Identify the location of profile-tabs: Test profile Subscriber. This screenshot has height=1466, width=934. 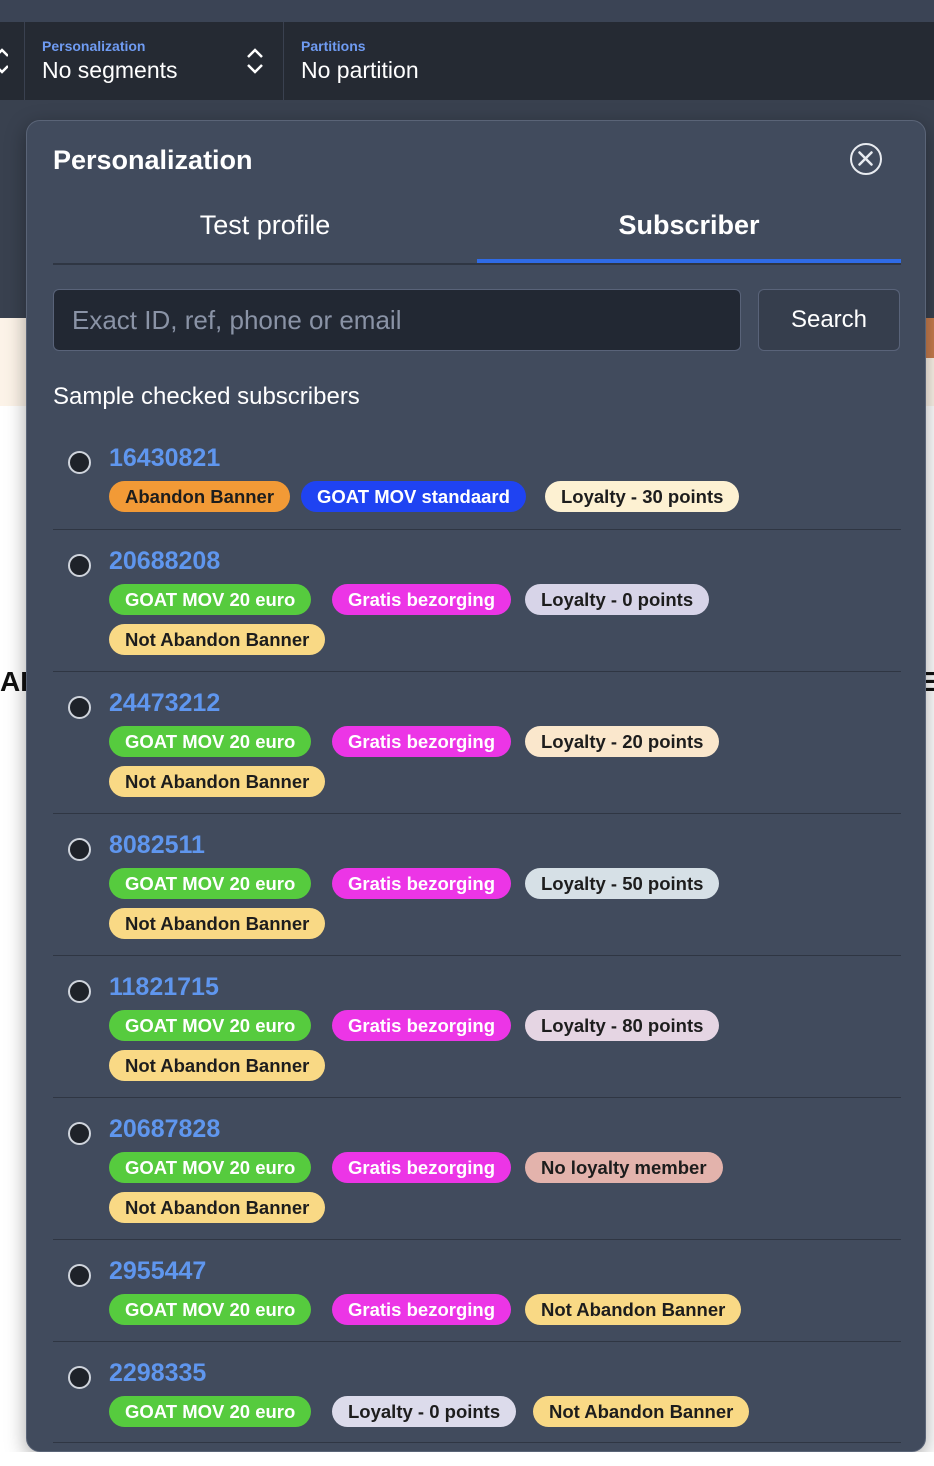
(477, 228).